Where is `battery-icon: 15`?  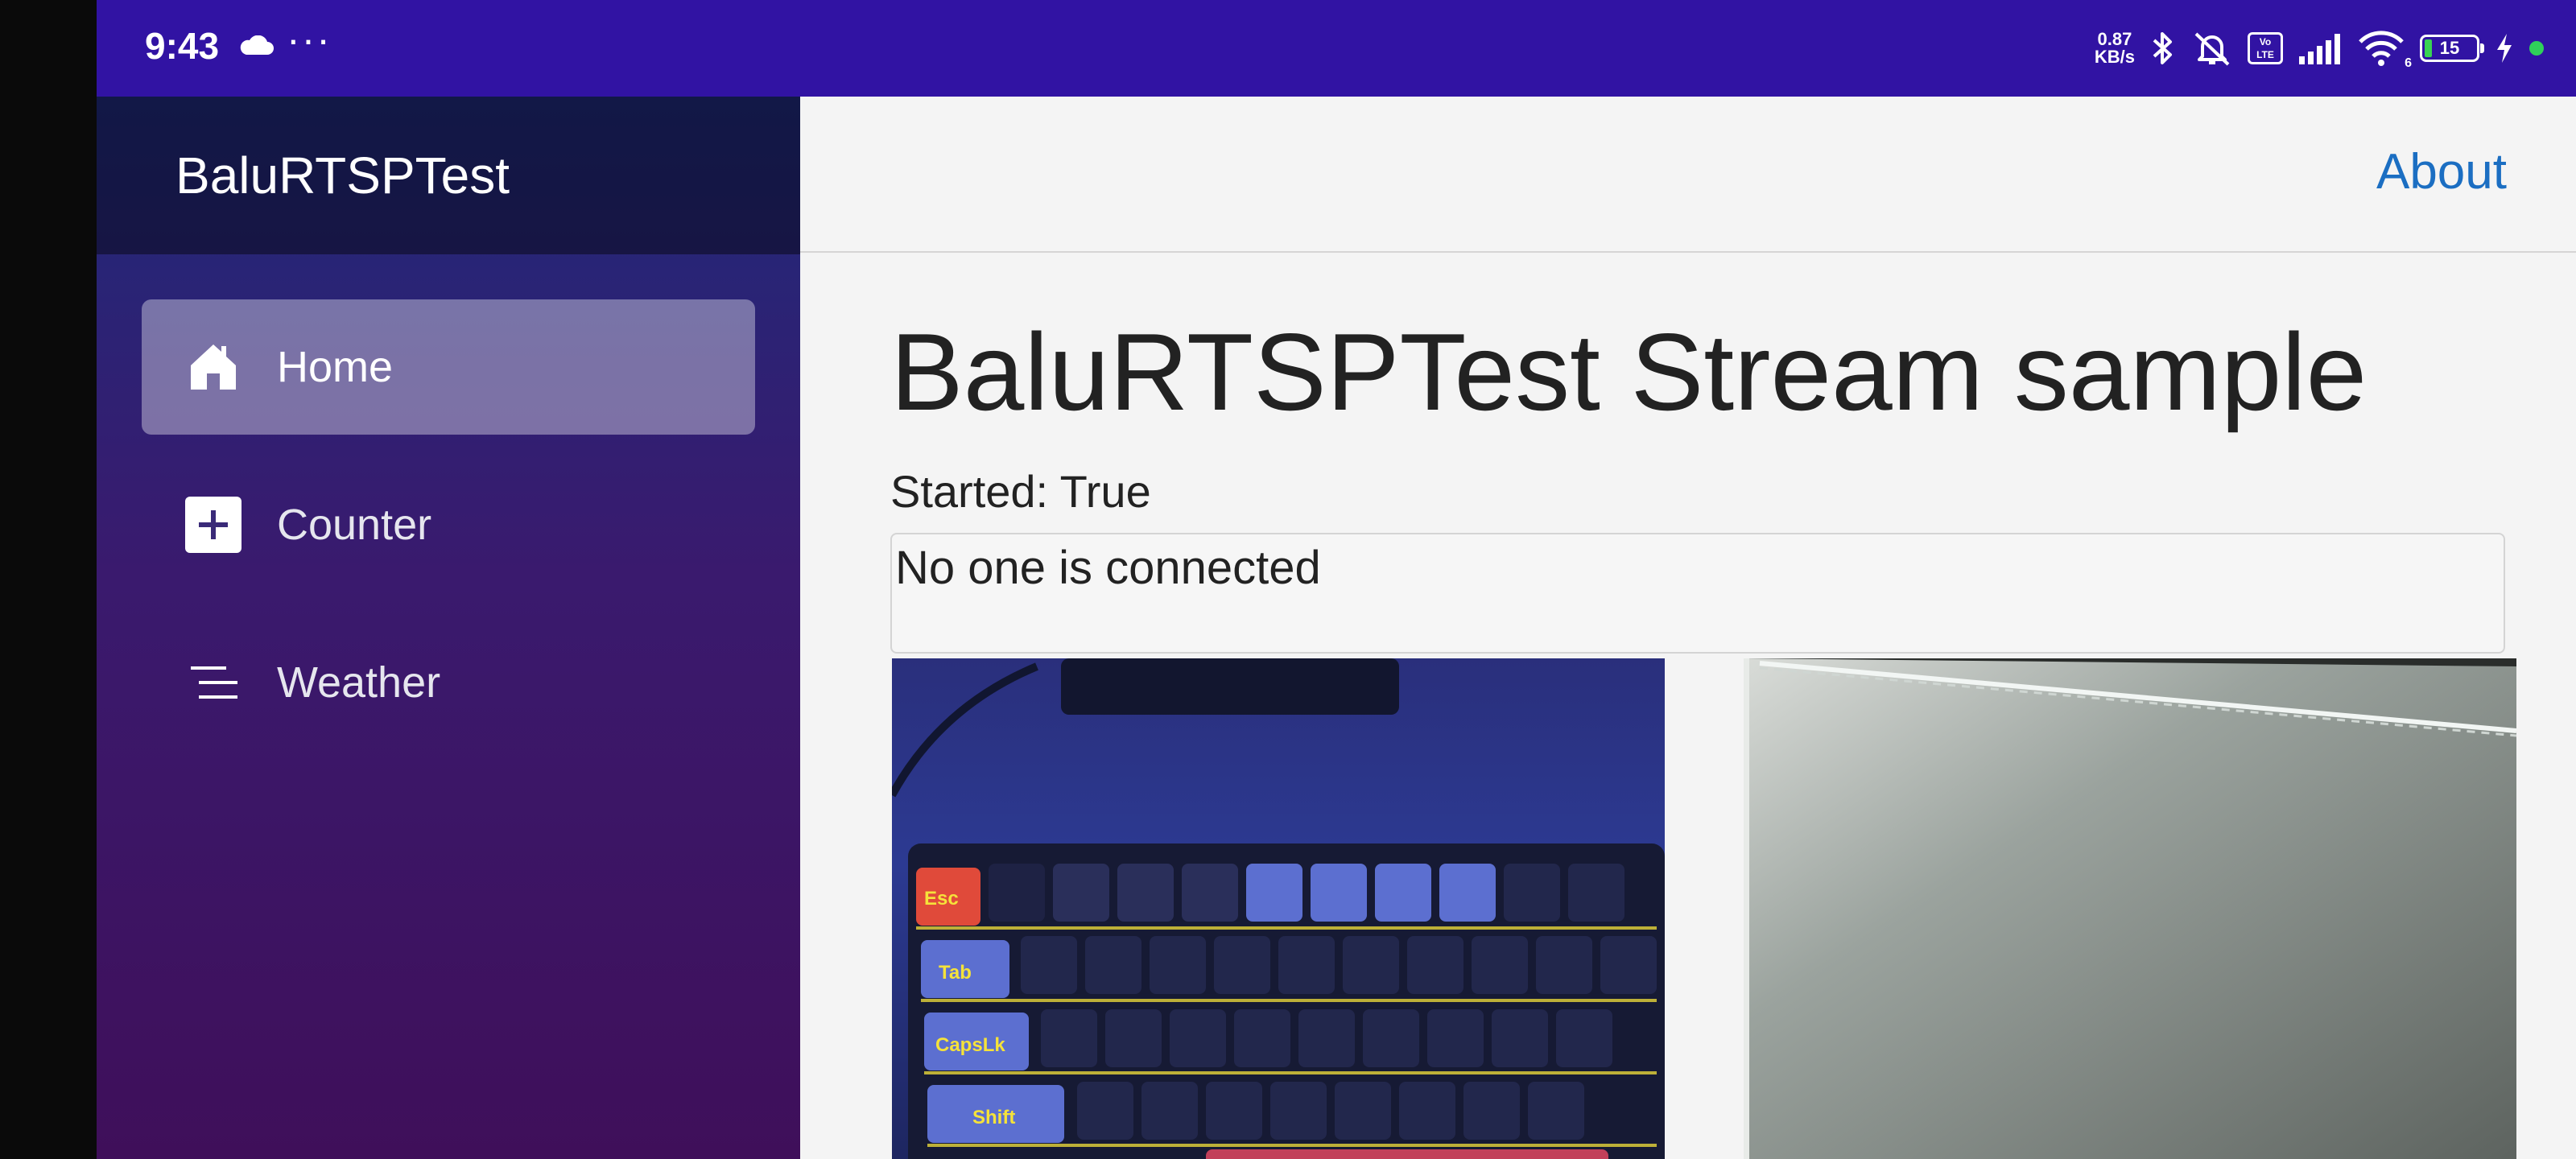 battery-icon: 15 is located at coordinates (2452, 48).